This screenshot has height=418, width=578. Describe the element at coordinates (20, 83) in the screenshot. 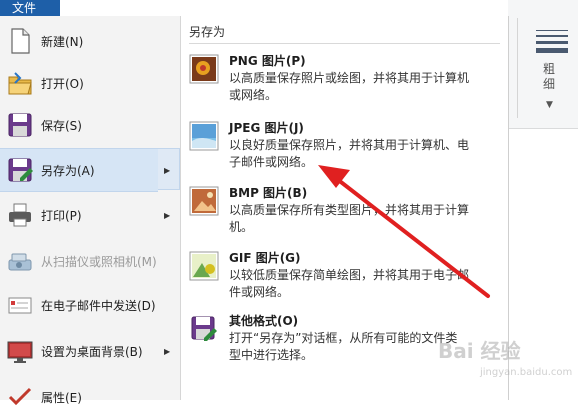

I see `open-folder-icon` at that location.